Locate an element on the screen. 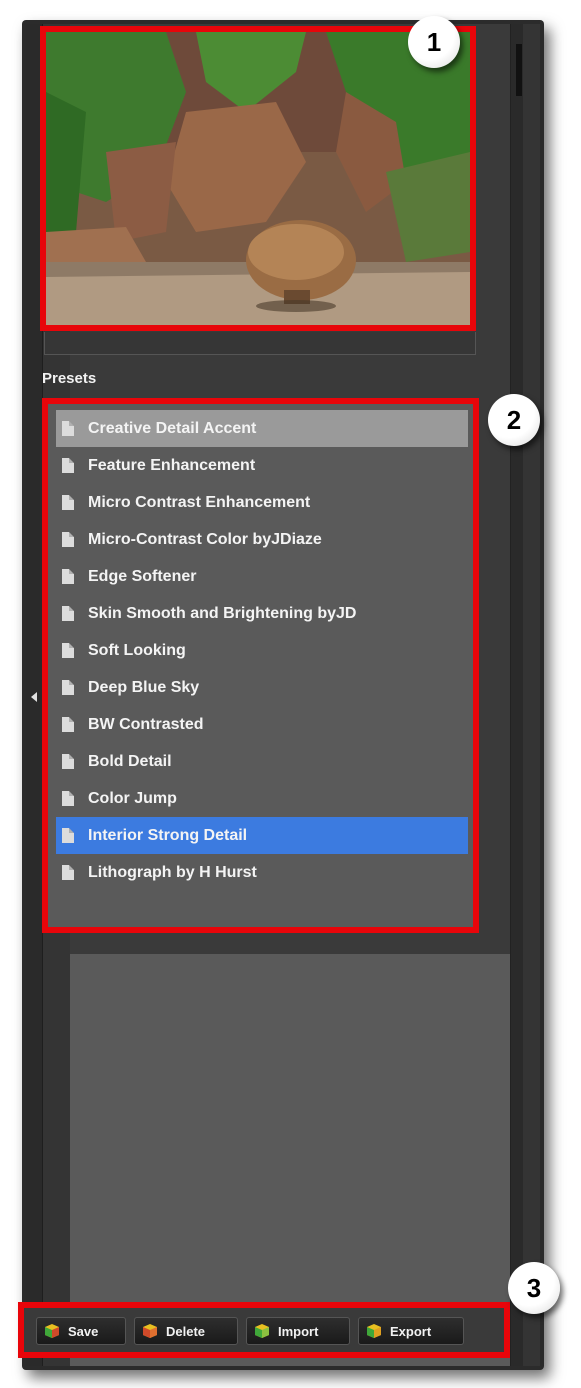 The height and width of the screenshot is (1388, 581). preset-actions-highlight: Save Delete Import Export is located at coordinates (264, 1330).